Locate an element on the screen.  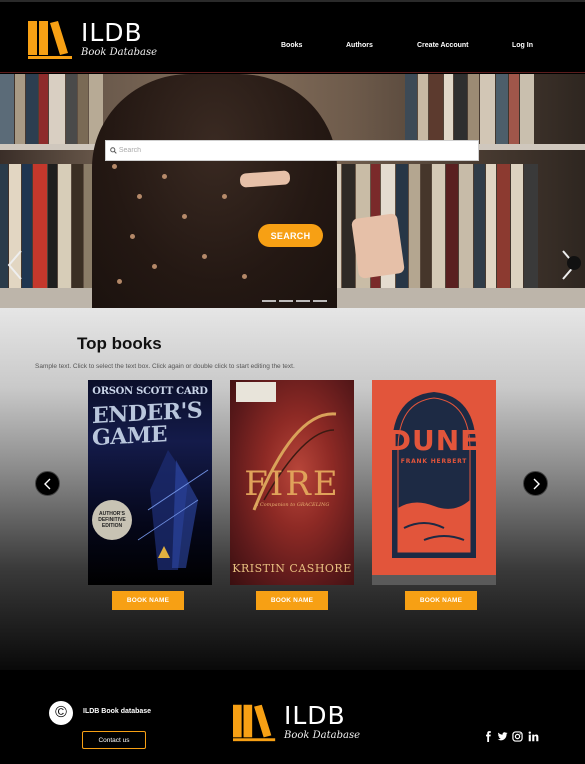
slideshow-play-button is located at coordinates (574, 263).